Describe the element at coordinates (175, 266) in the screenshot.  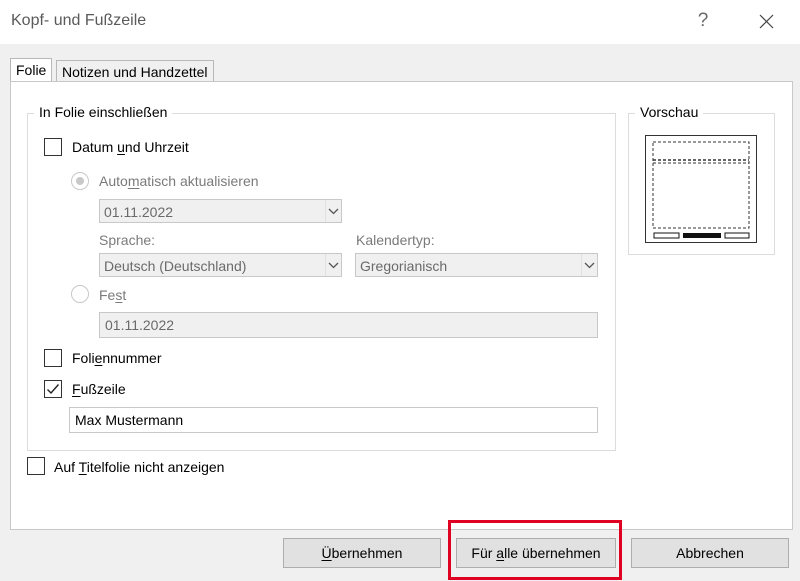
I see `language-value: Deutsch (Deutschland)` at that location.